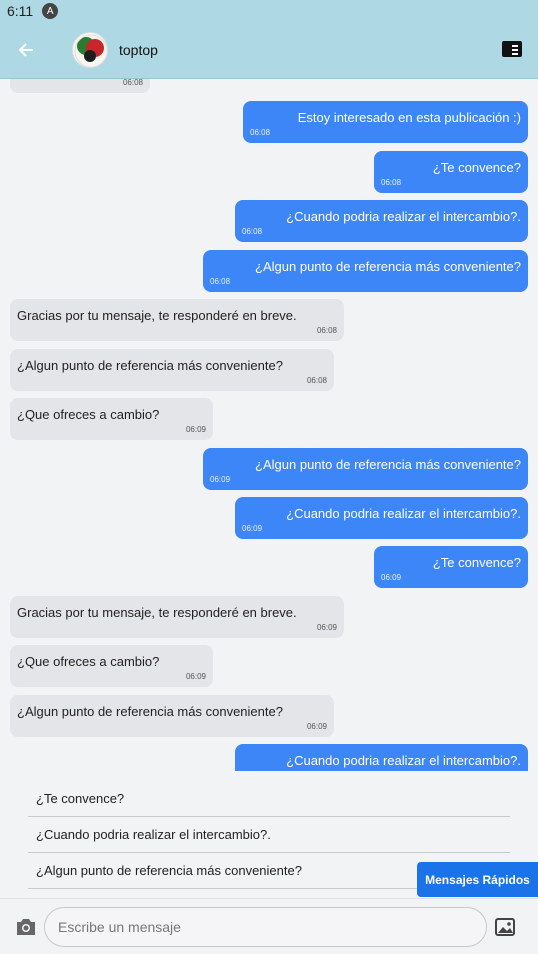  I want to click on message-text: Estoy interesado en esta publicación :), so click(409, 117).